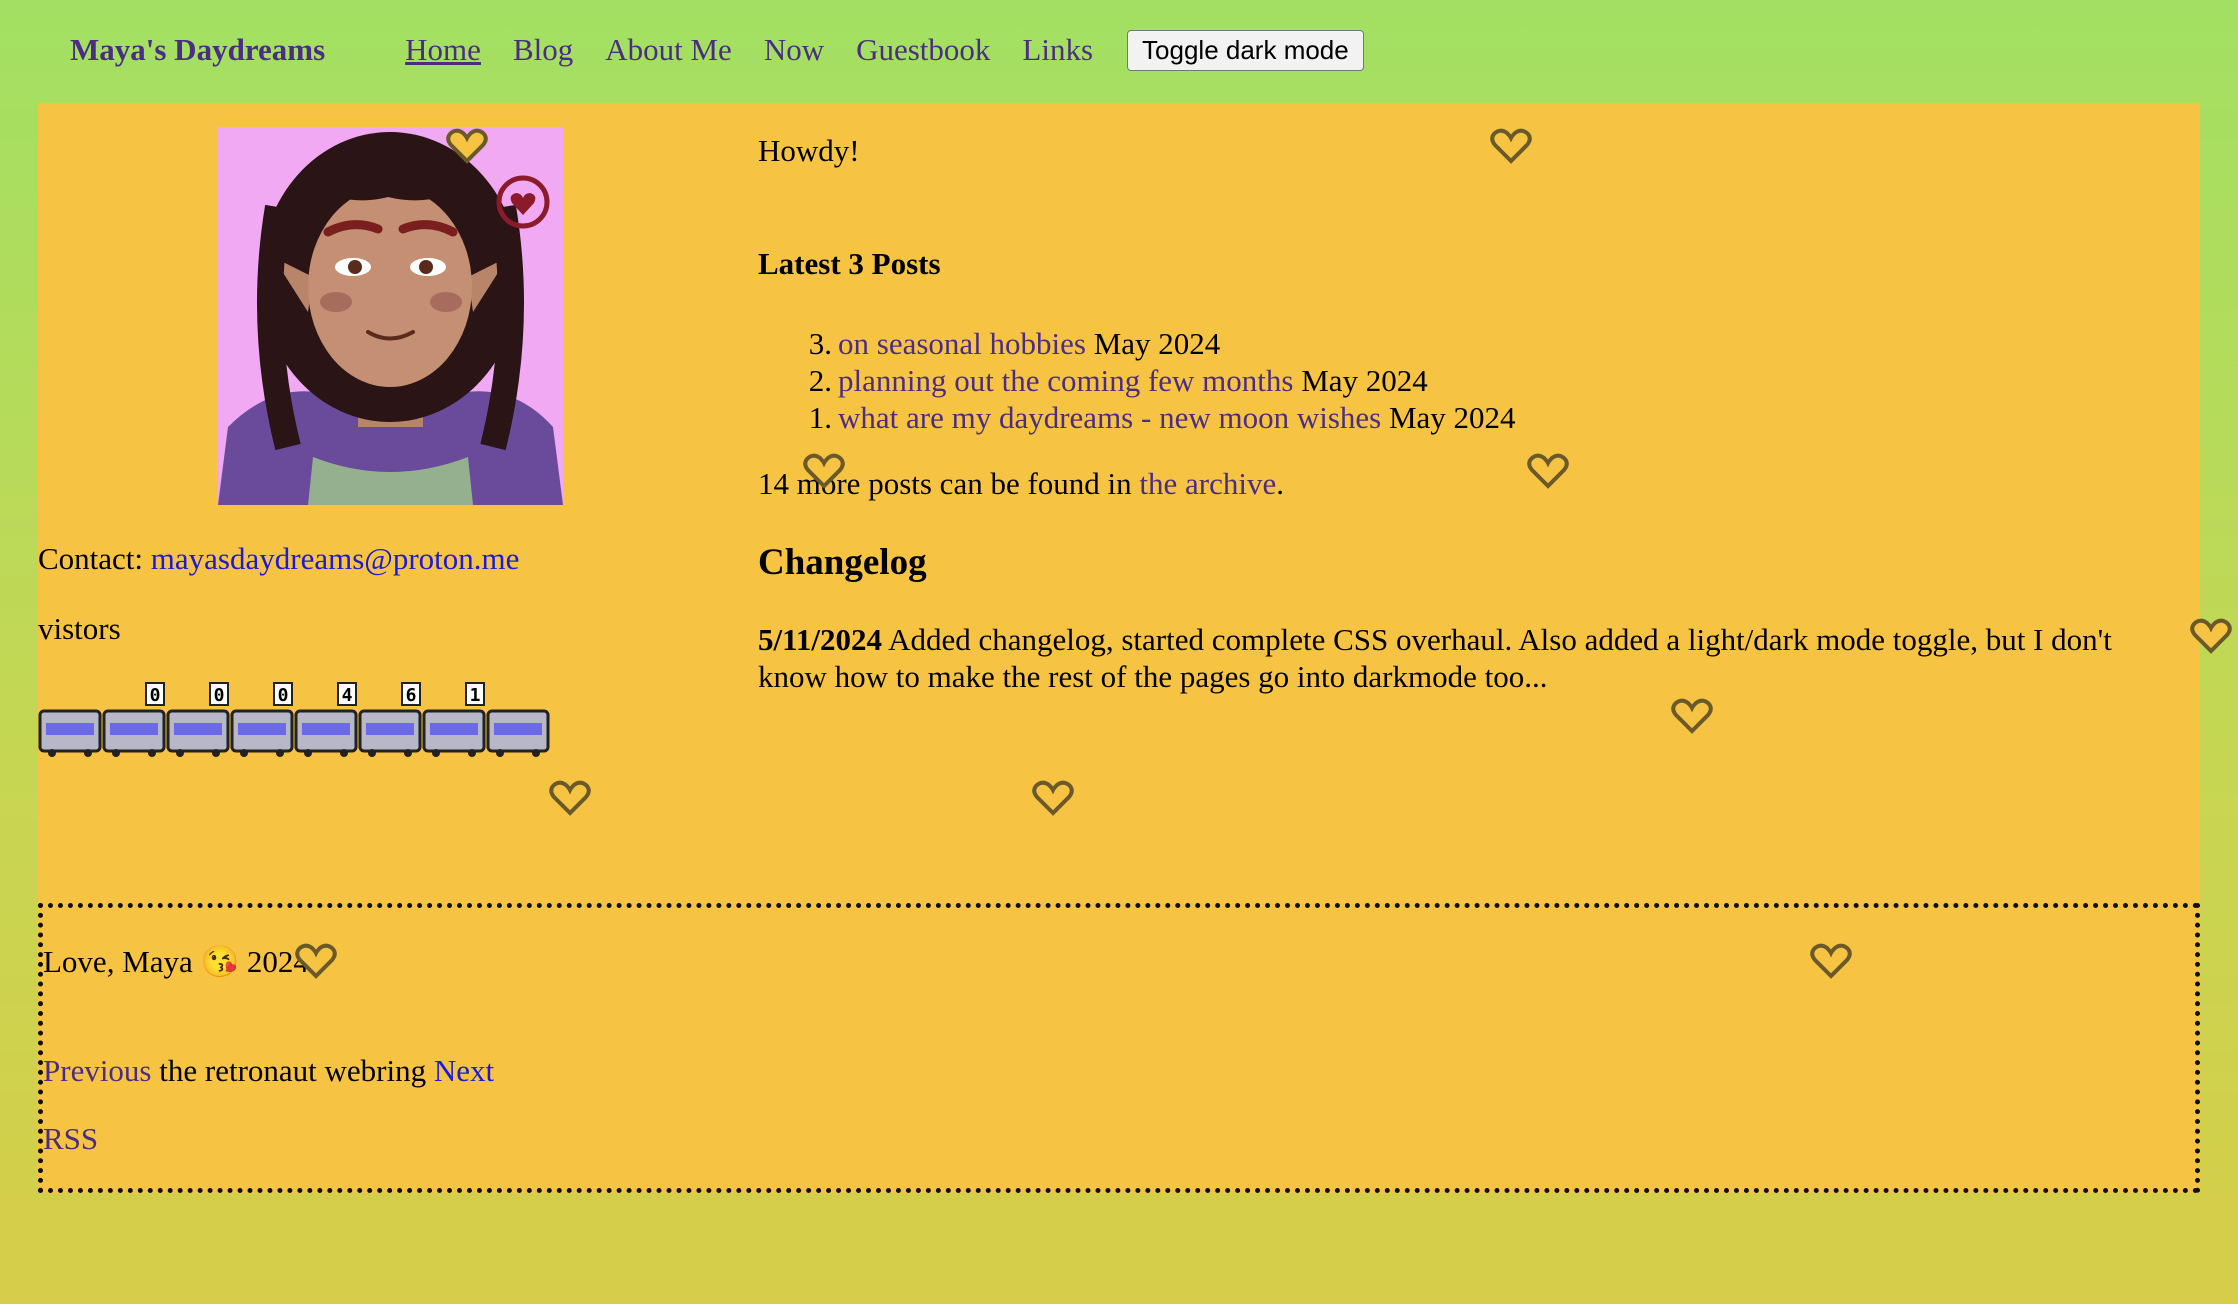 The width and height of the screenshot is (2238, 1304). Describe the element at coordinates (794, 50) in the screenshot. I see `nav-link-now: Now` at that location.